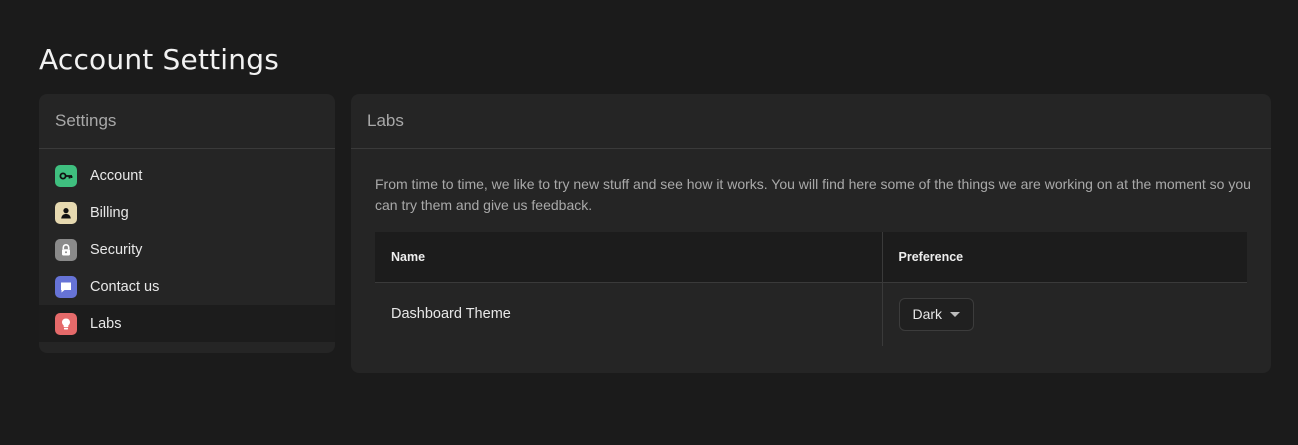 The height and width of the screenshot is (445, 1298). What do you see at coordinates (955, 314) in the screenshot?
I see `chevron-down-icon` at bounding box center [955, 314].